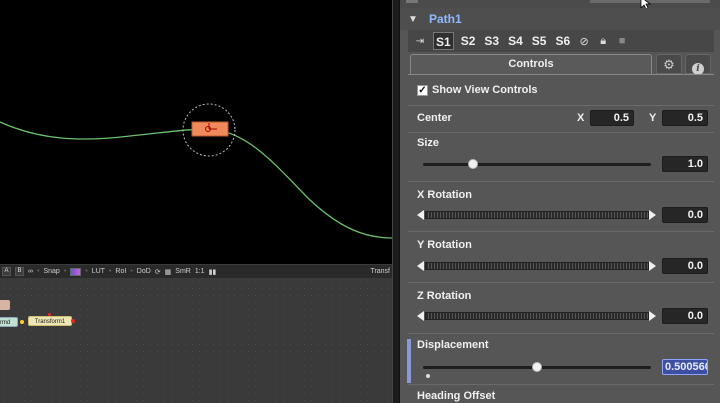 The height and width of the screenshot is (403, 720). I want to click on y-rotation-thumbwheel, so click(537, 266).